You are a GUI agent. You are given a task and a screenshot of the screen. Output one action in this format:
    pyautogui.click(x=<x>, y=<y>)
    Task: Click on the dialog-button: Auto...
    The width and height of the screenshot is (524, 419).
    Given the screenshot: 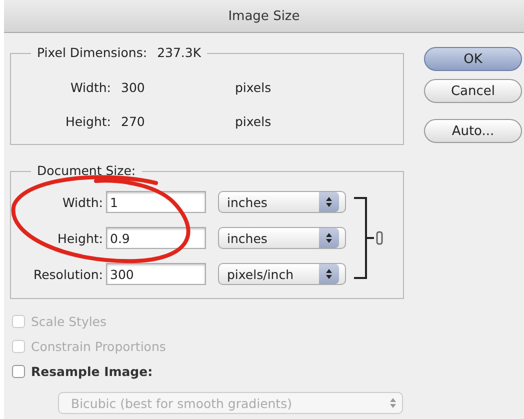 What is the action you would take?
    pyautogui.click(x=473, y=131)
    